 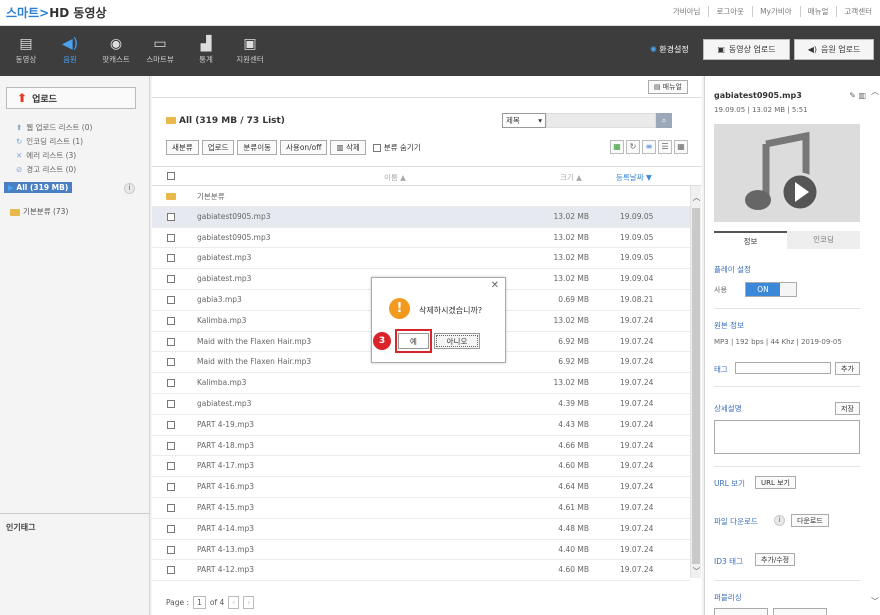 What do you see at coordinates (669, 49) in the screenshot?
I see `env-settings-link: ✺ 환경설정` at bounding box center [669, 49].